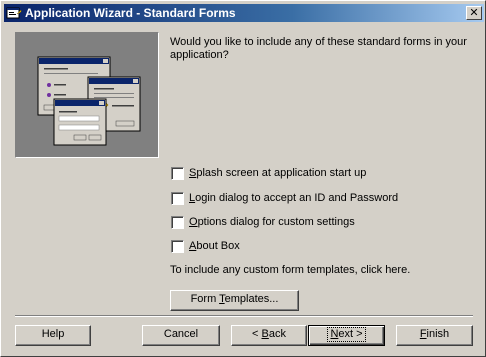 This screenshot has height=357, width=486. I want to click on back-button: < Back, so click(269, 335).